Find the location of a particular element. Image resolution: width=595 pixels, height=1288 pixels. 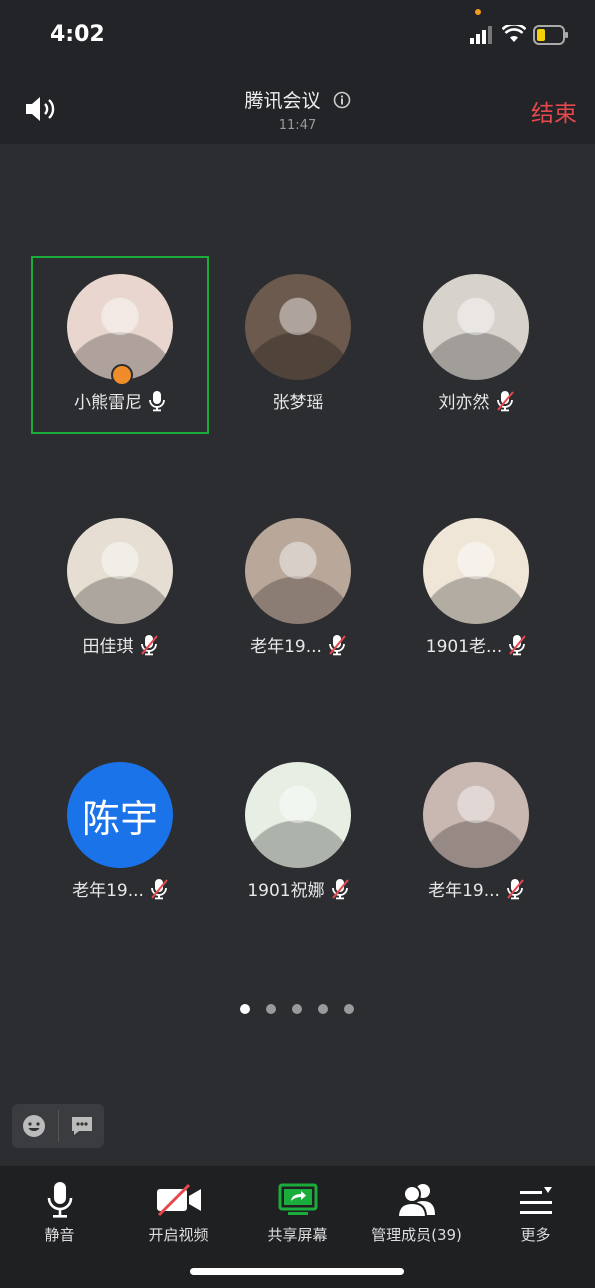

video-off-icon is located at coordinates (178, 1200).